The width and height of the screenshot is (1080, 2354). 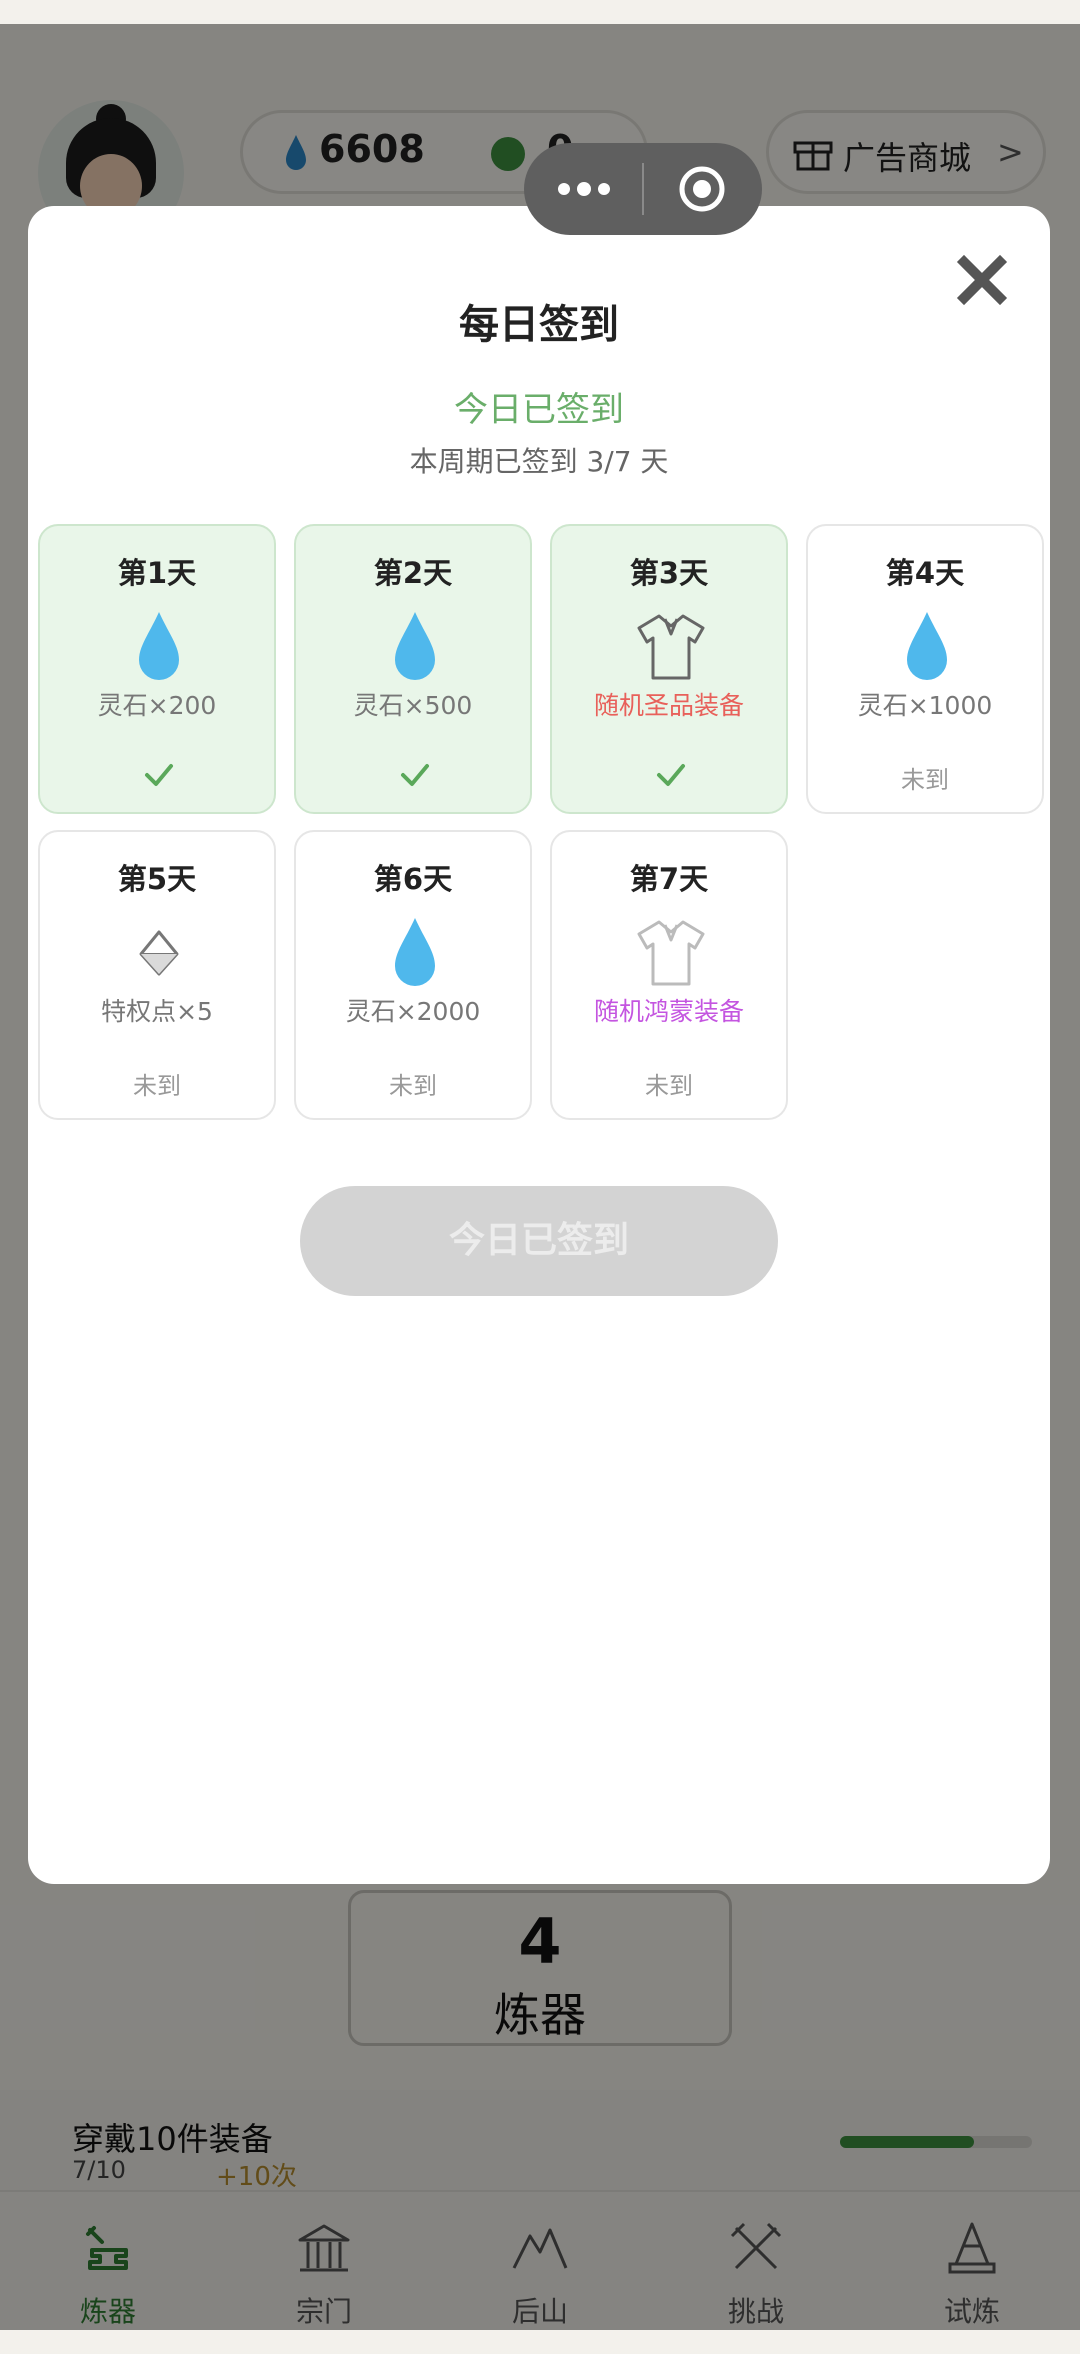 I want to click on day-card-5: 第5天 特权点×5 未到, so click(x=157, y=975).